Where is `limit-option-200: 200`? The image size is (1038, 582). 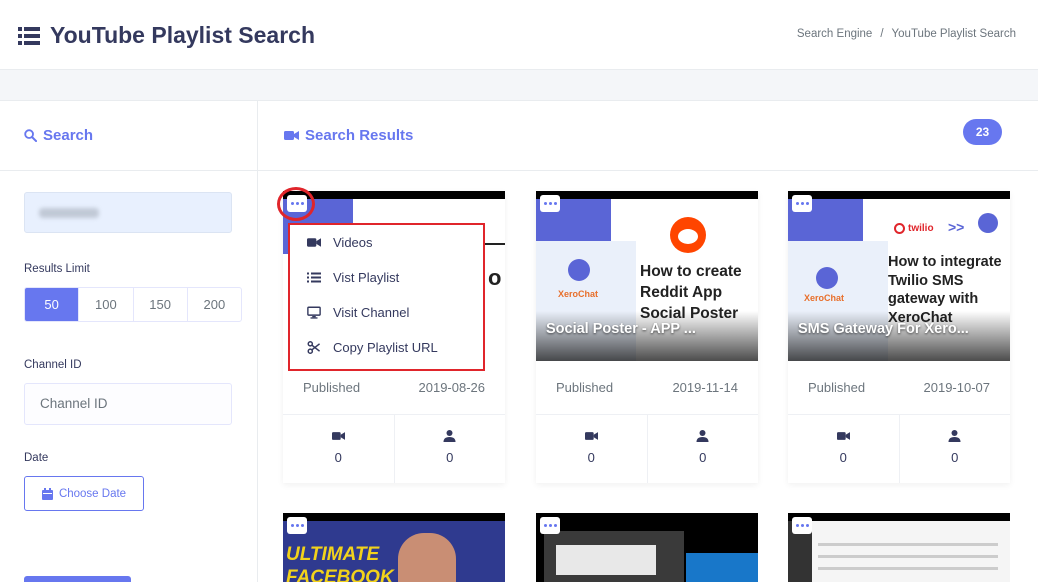
limit-option-200: 200 is located at coordinates (214, 304).